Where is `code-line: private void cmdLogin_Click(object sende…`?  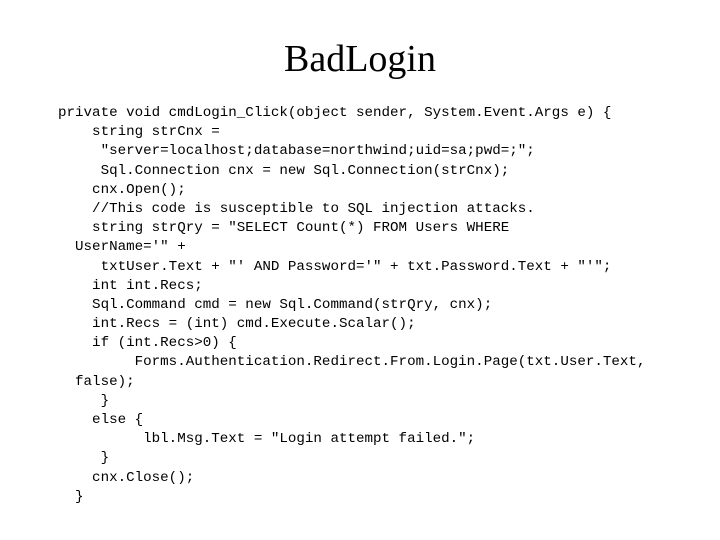
code-line: private void cmdLogin_Click(object sende… is located at coordinates (335, 113).